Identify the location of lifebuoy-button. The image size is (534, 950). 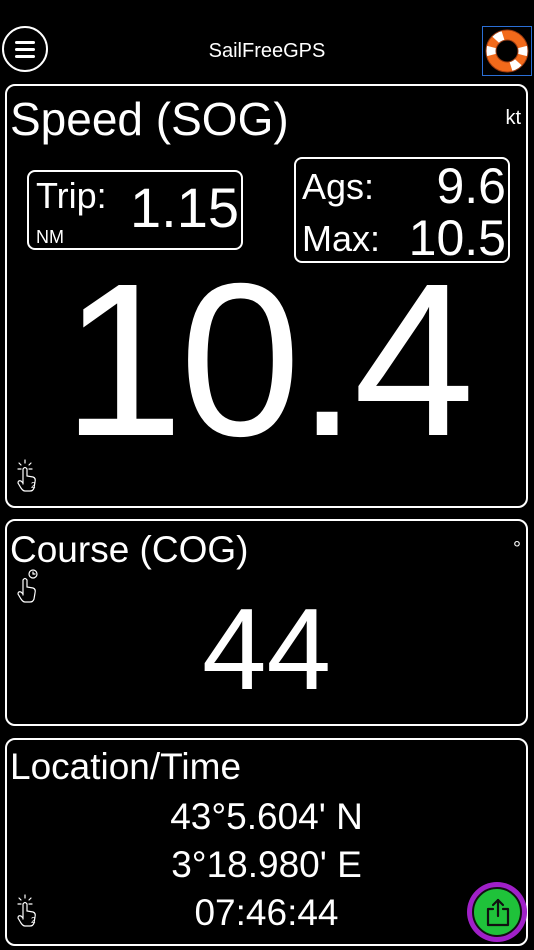
(507, 51).